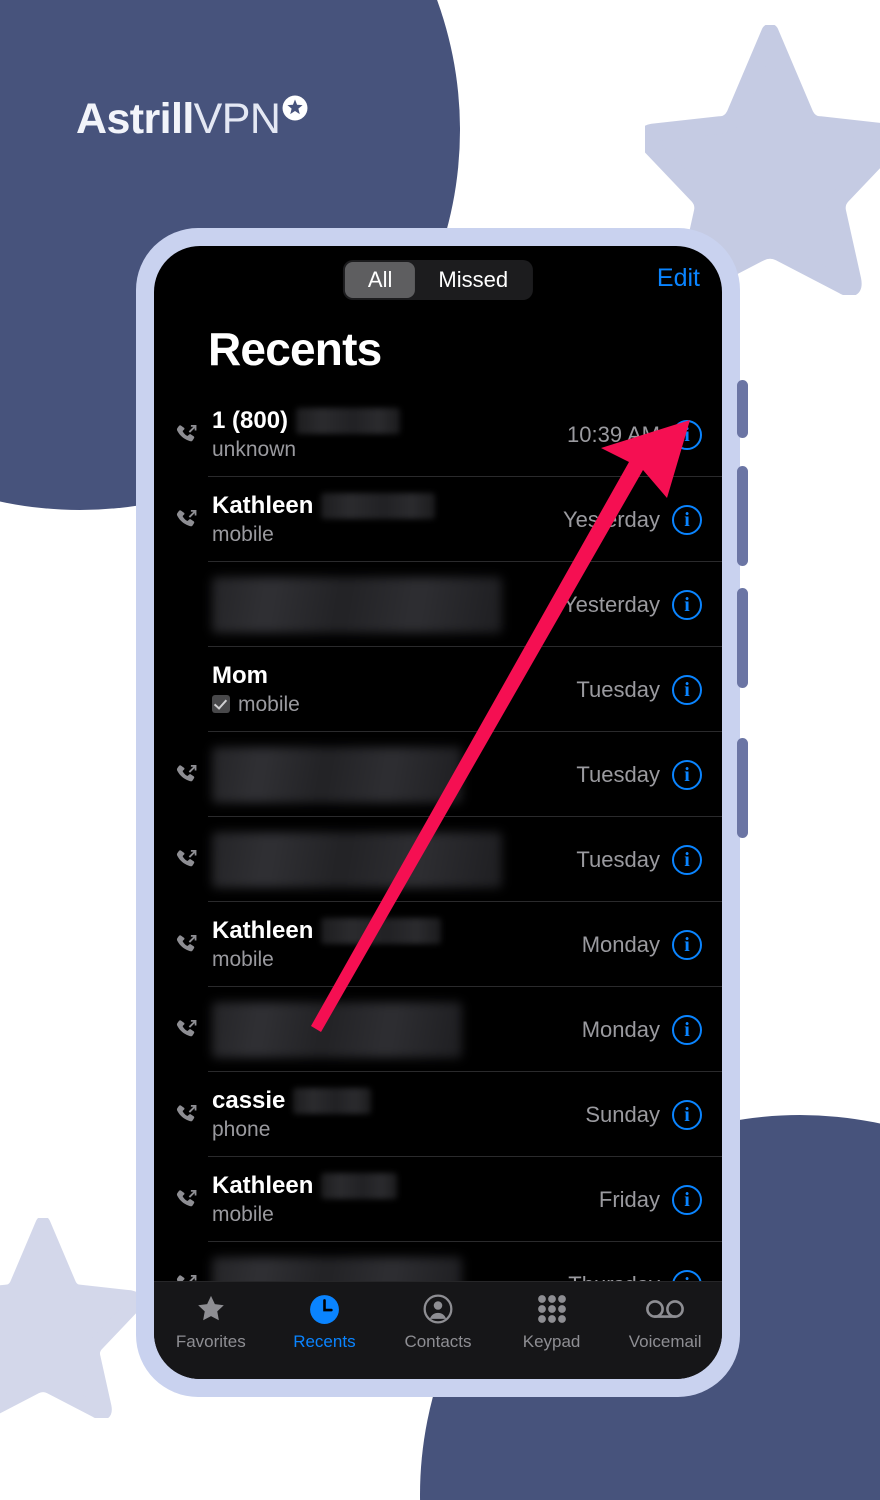  Describe the element at coordinates (620, 944) in the screenshot. I see `call-timestamp: Monday` at that location.